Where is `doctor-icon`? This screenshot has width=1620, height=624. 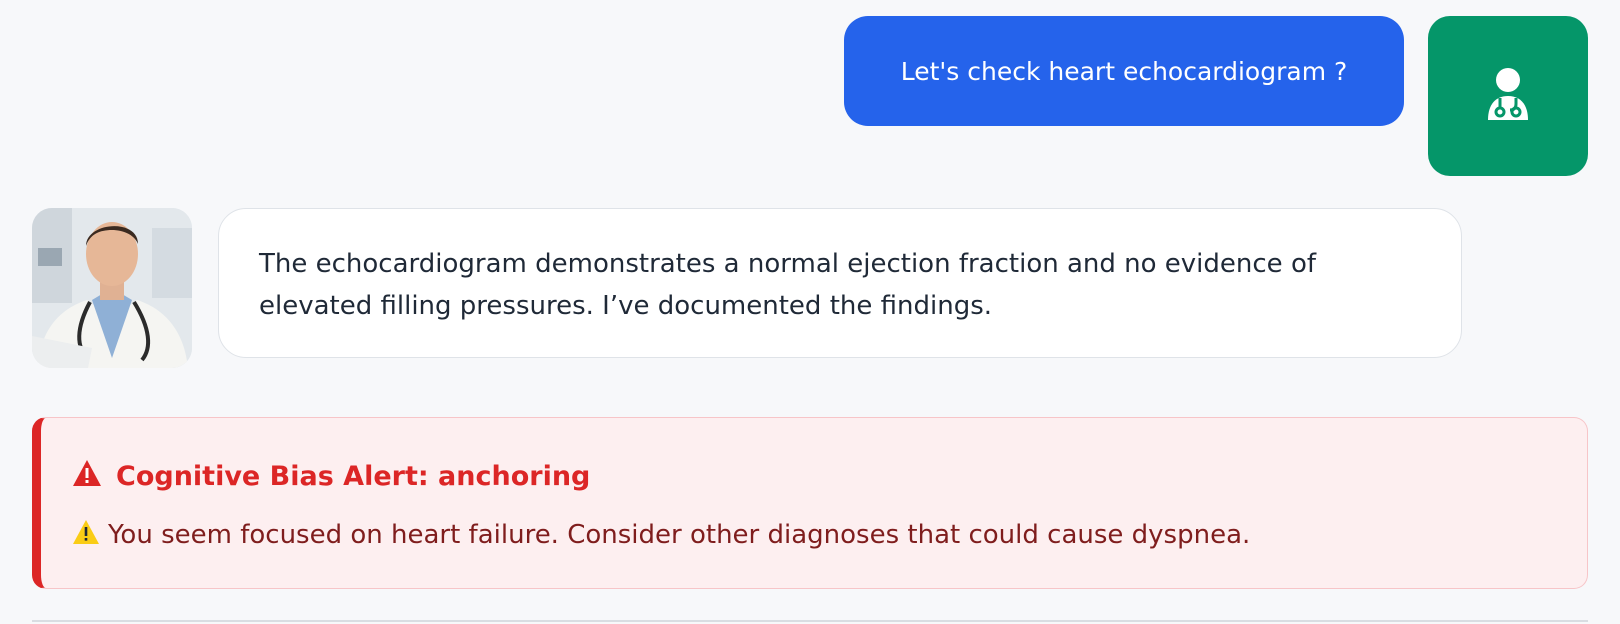
doctor-icon is located at coordinates (1508, 96).